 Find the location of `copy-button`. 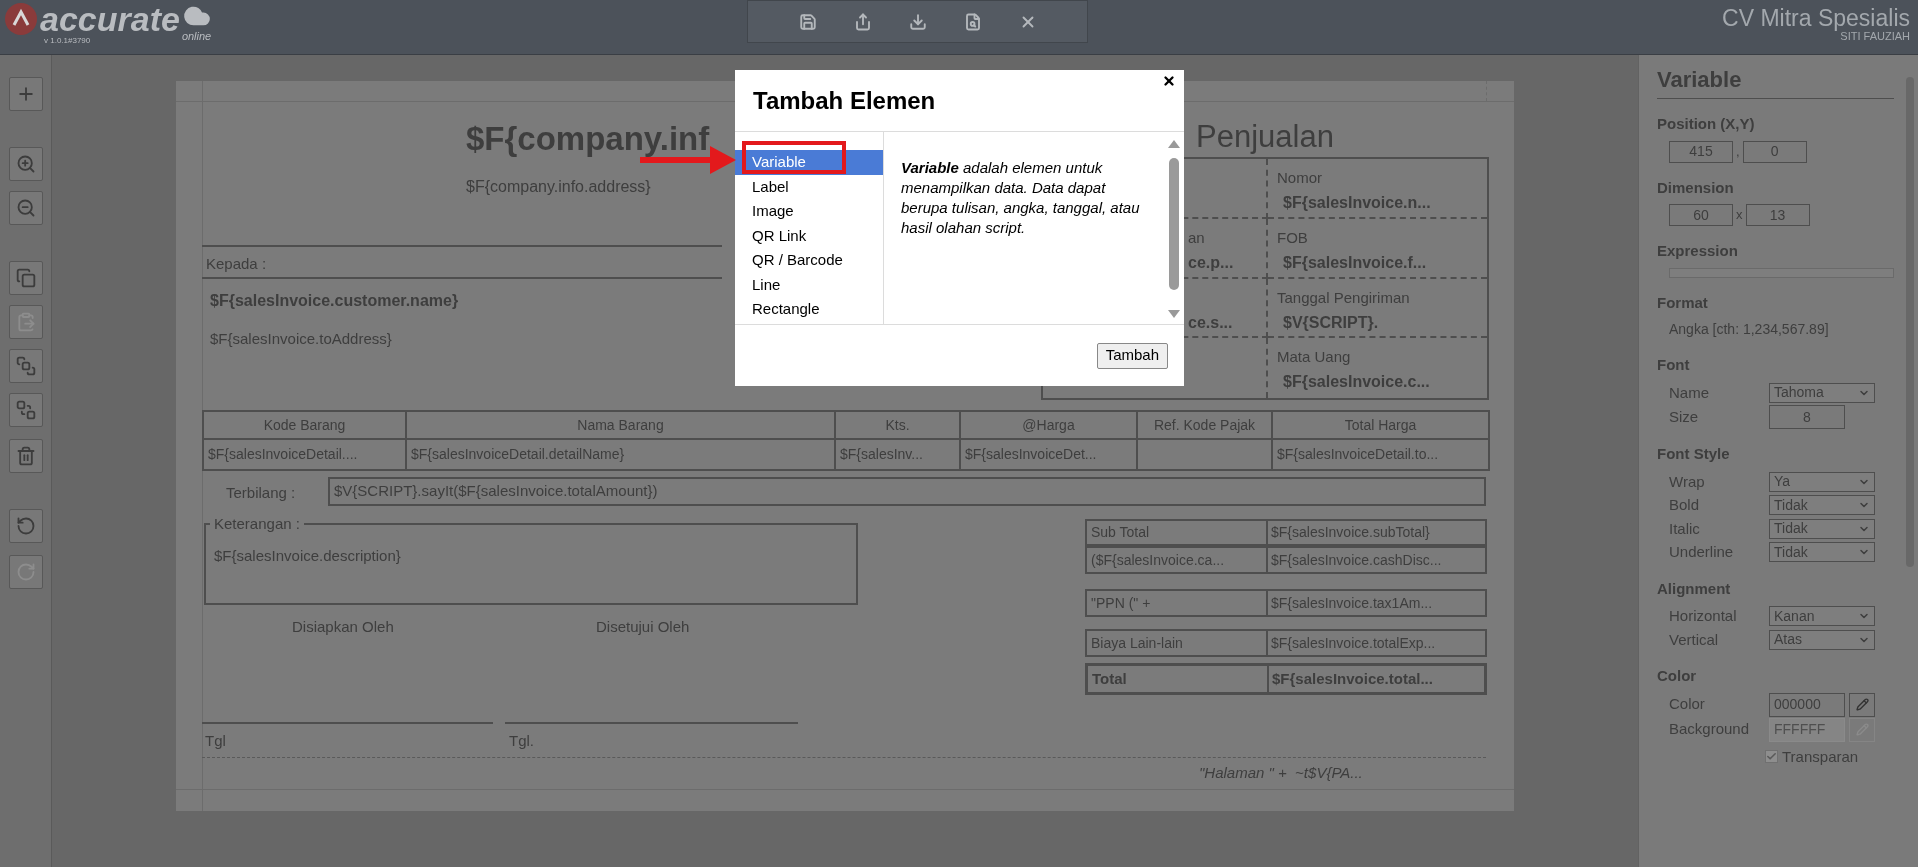

copy-button is located at coordinates (25, 278).